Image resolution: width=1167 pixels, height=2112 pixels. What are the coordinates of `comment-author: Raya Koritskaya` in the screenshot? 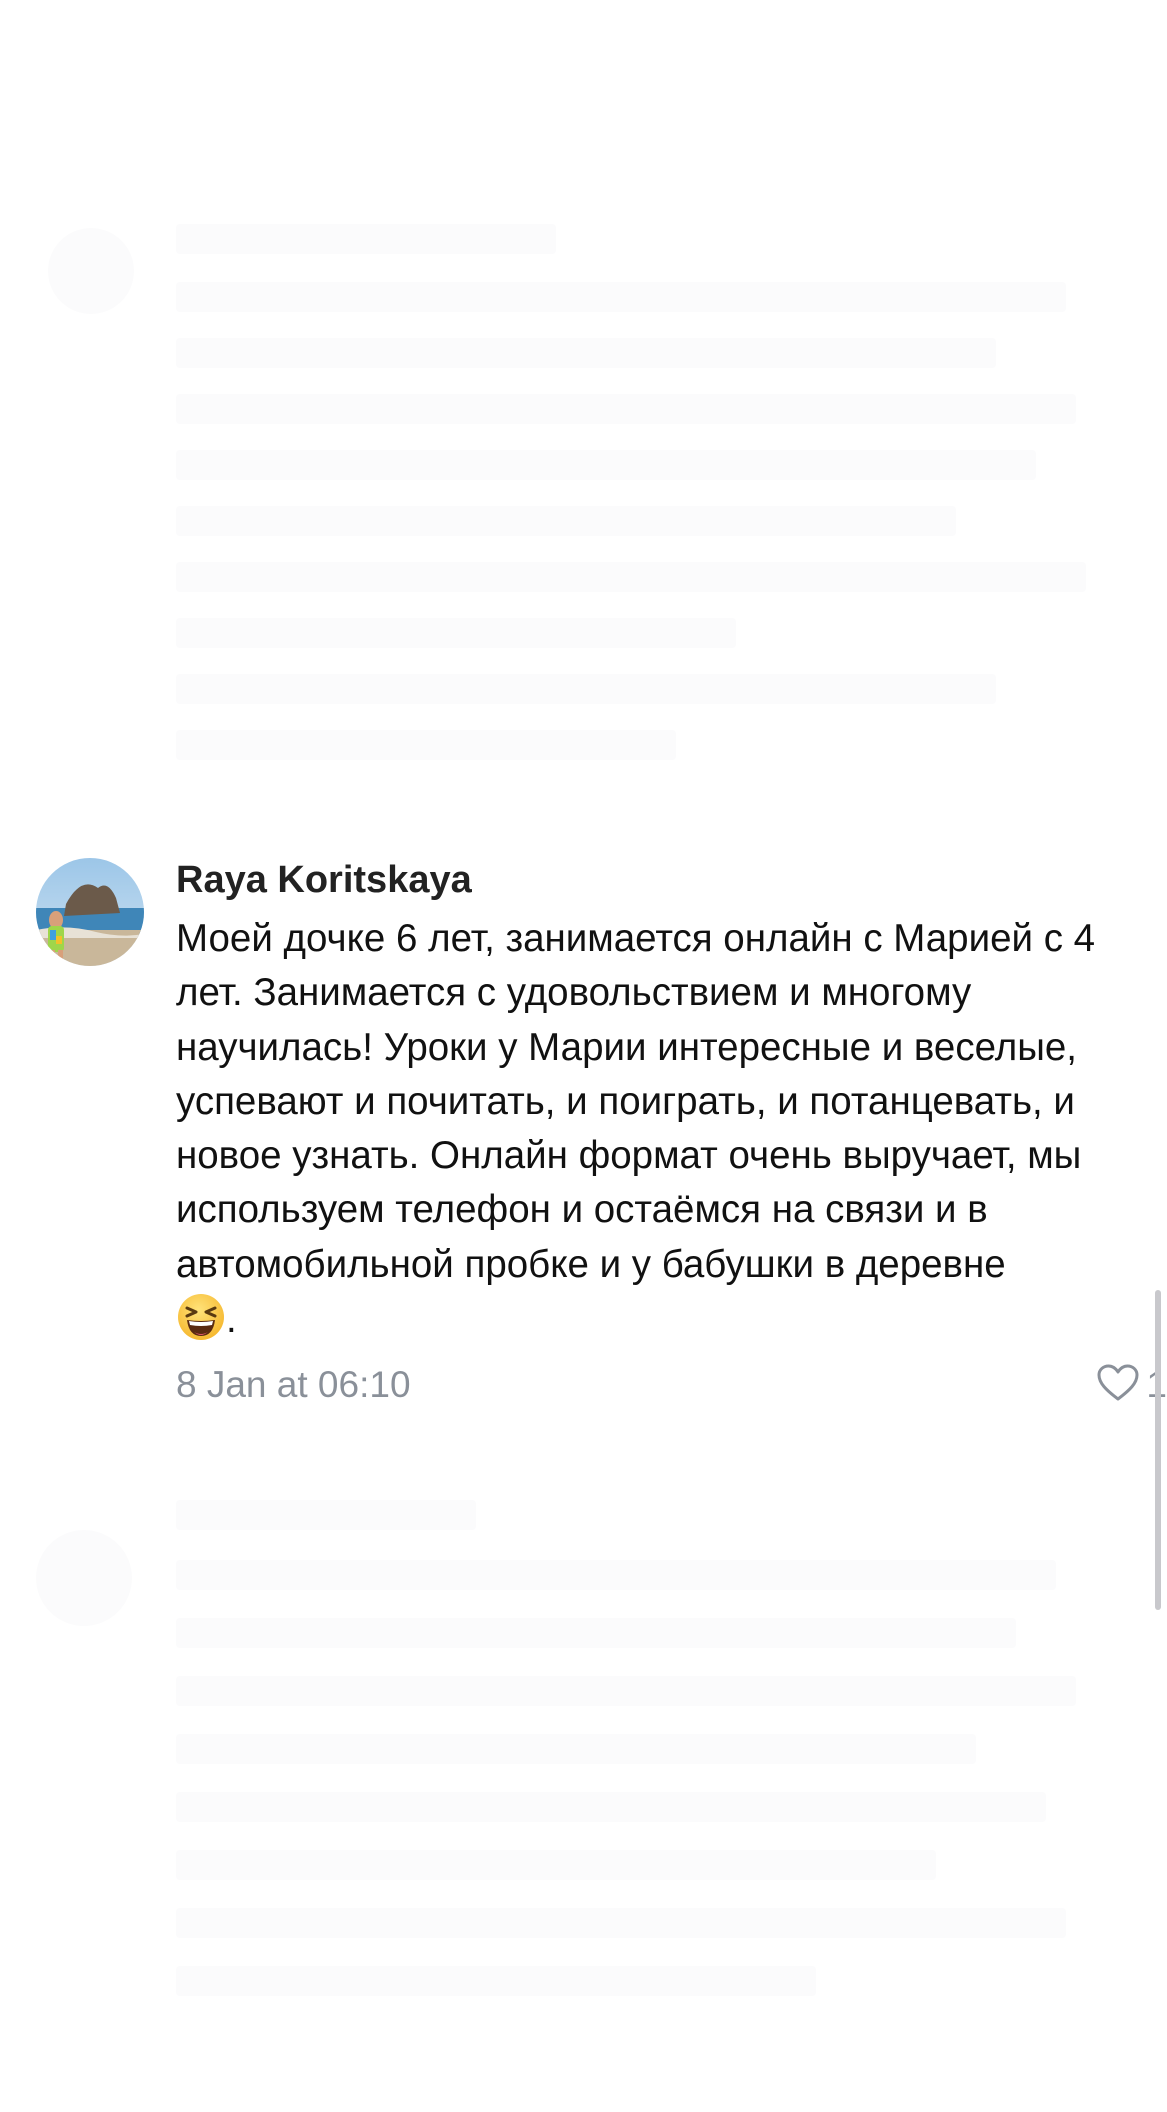 It's located at (671, 880).